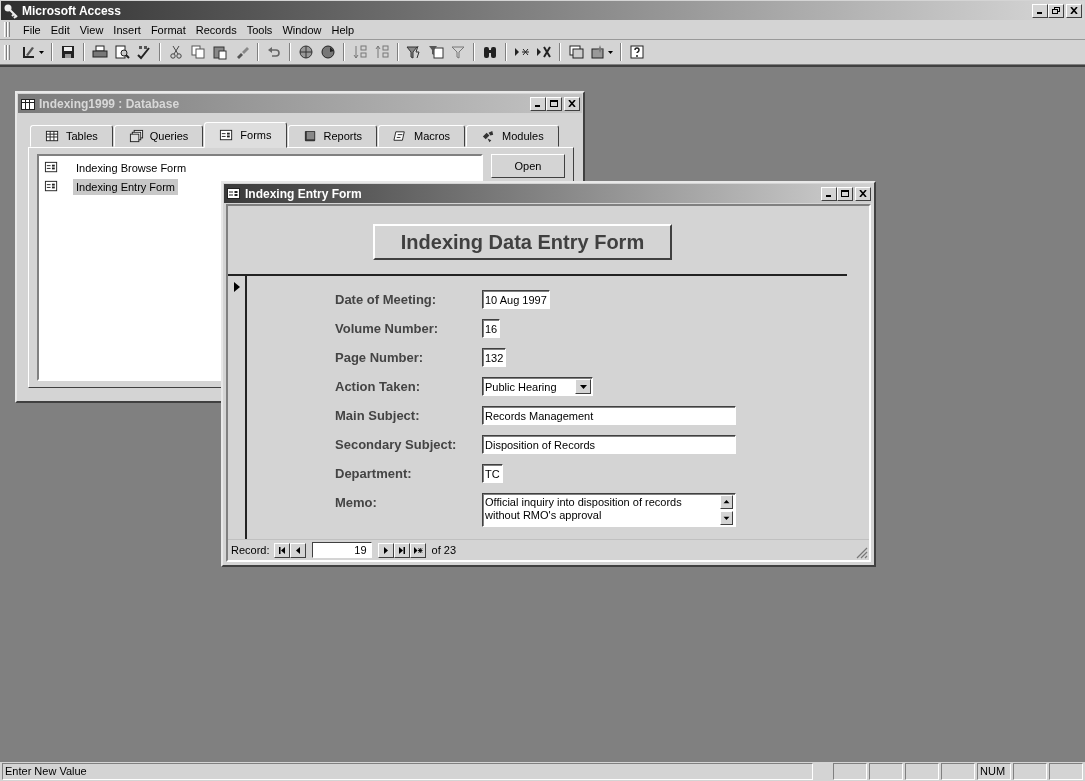 This screenshot has width=1085, height=781. What do you see at coordinates (492, 473) in the screenshot?
I see `input-field: TC` at bounding box center [492, 473].